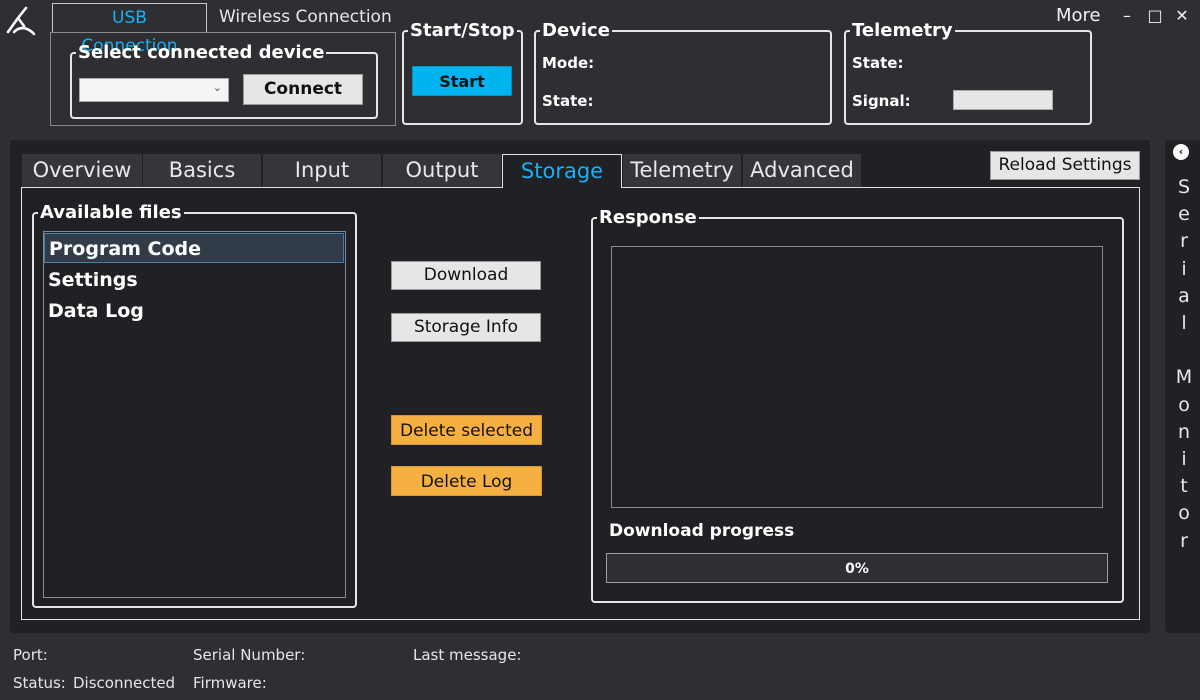 The width and height of the screenshot is (1200, 700). I want to click on response-legend: Response, so click(648, 217).